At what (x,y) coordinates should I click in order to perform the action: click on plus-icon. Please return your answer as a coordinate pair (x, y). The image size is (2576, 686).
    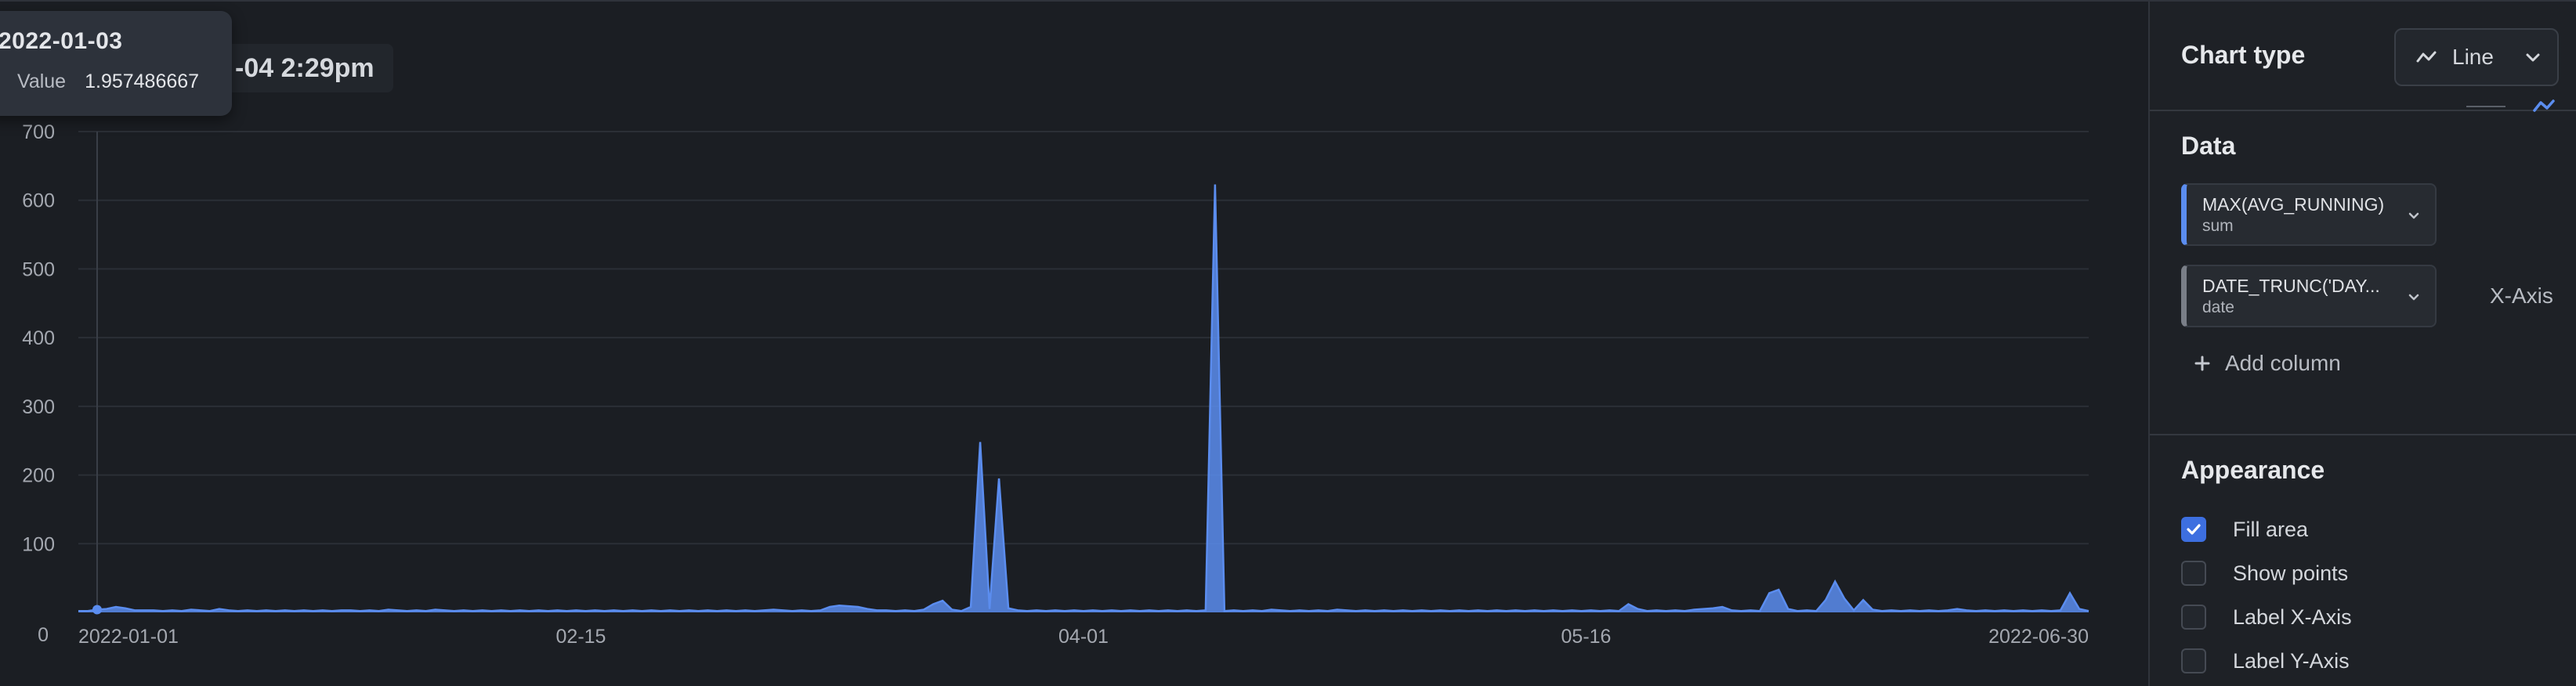
    Looking at the image, I should click on (2202, 363).